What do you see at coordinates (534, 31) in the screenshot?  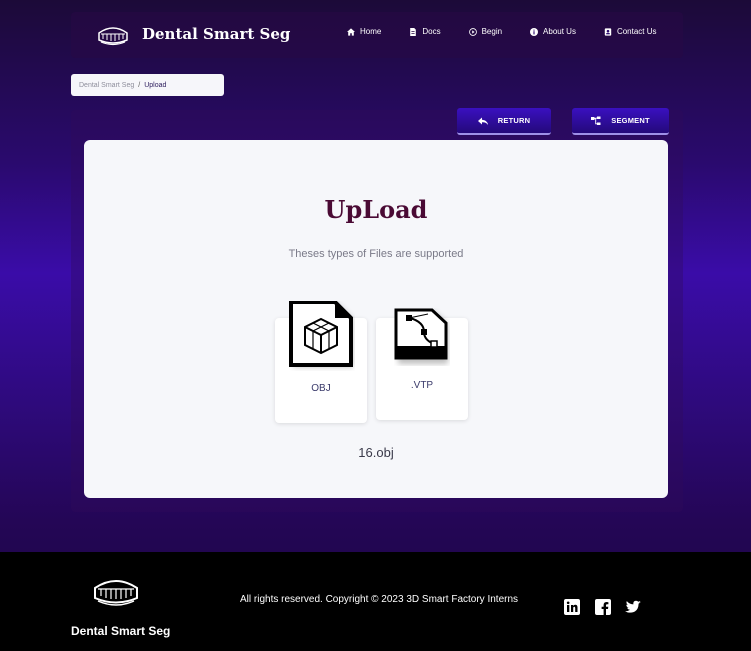 I see `info-circle-icon` at bounding box center [534, 31].